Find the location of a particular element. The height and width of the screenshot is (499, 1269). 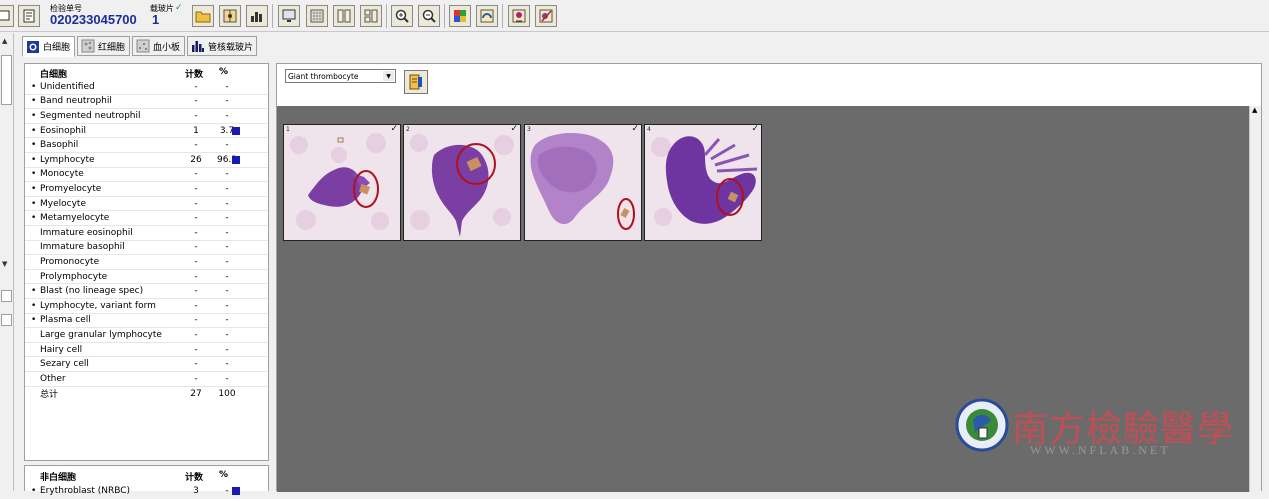

checkmark-icon: ✓ is located at coordinates (514, 129).